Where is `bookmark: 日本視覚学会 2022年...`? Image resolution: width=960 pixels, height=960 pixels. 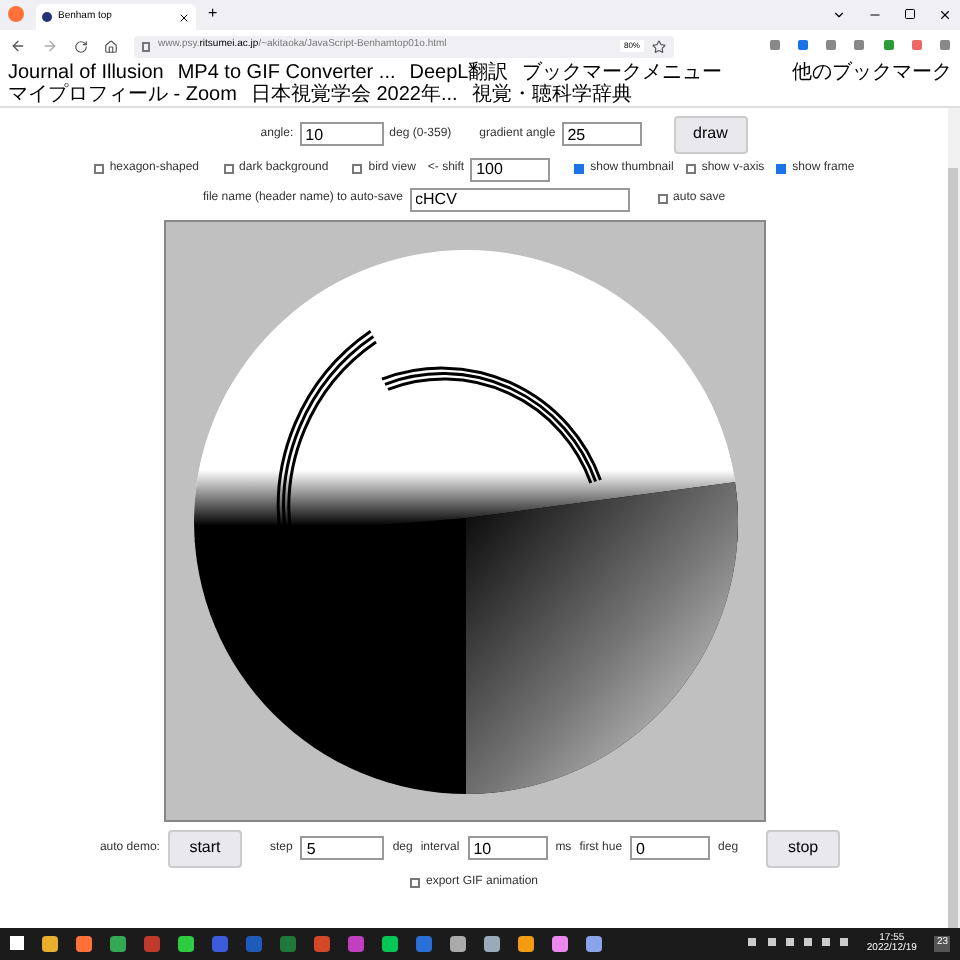 bookmark: 日本視覚学会 2022年... is located at coordinates (354, 94).